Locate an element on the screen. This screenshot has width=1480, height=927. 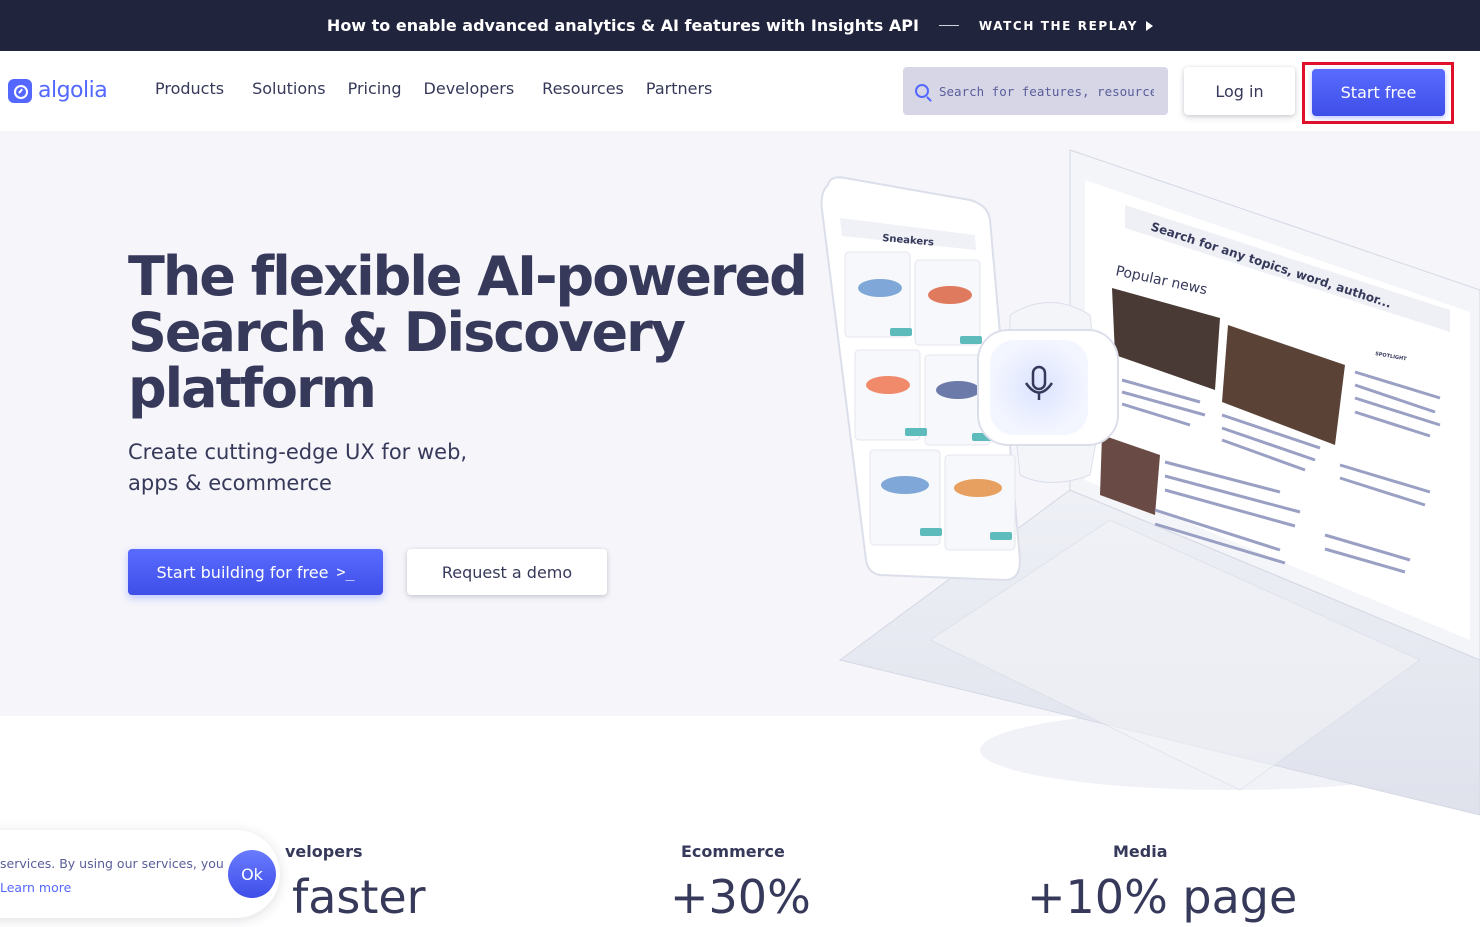
stat-label-ecommerce: Ecommerce is located at coordinates (733, 851).